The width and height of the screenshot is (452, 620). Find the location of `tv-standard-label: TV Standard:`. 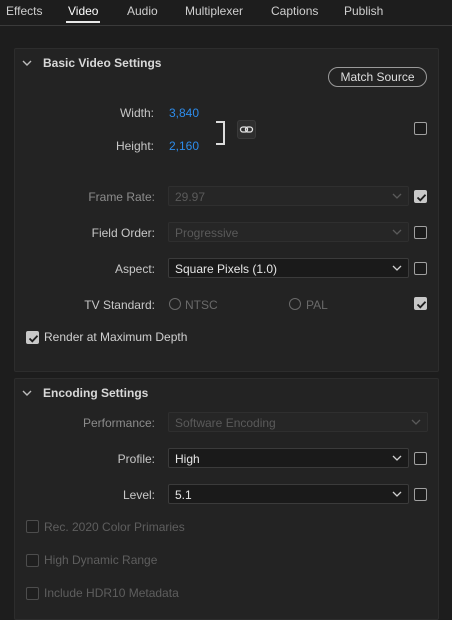

tv-standard-label: TV Standard: is located at coordinates (119, 305).